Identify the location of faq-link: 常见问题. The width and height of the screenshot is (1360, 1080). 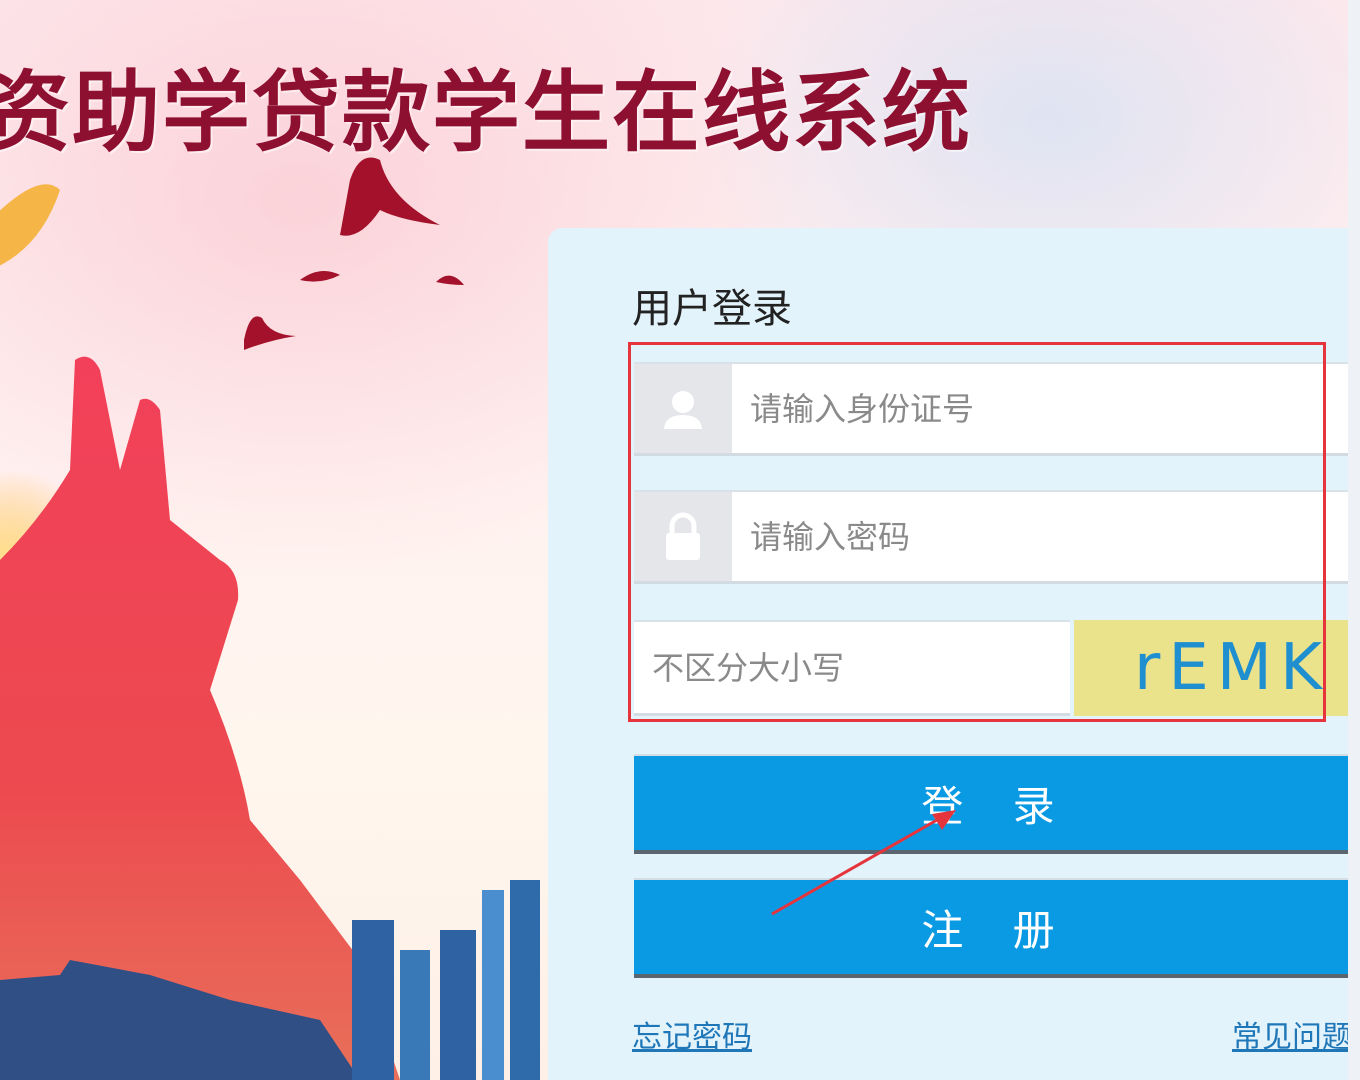
(1292, 1034).